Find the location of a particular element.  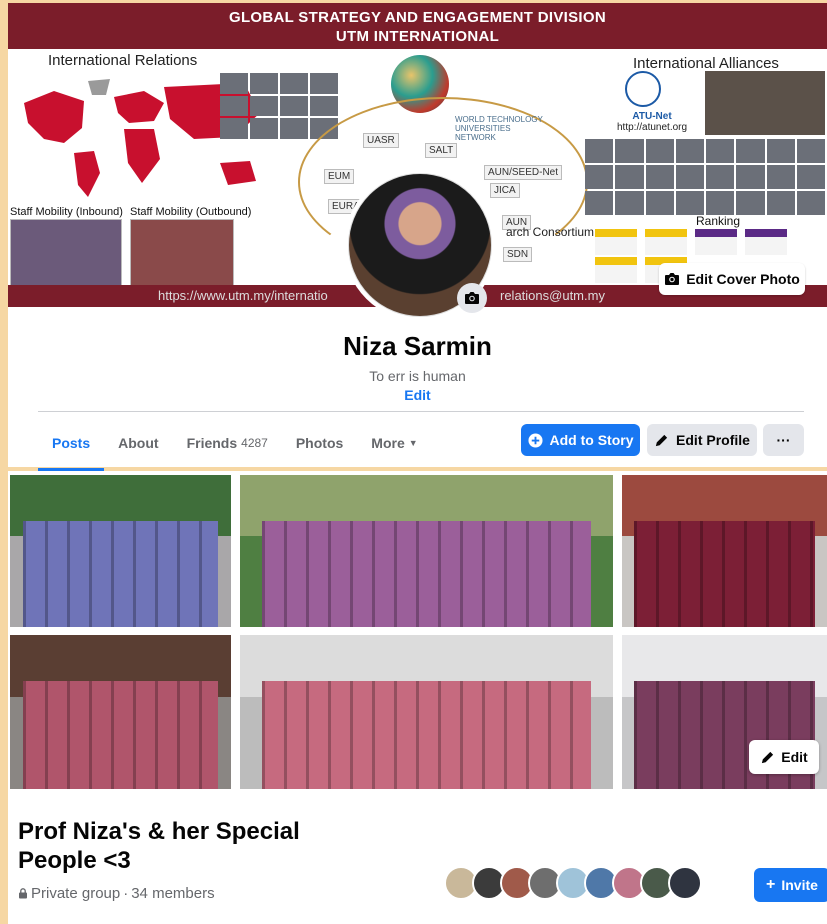

staff-mobility-inbound-photo is located at coordinates (66, 252).